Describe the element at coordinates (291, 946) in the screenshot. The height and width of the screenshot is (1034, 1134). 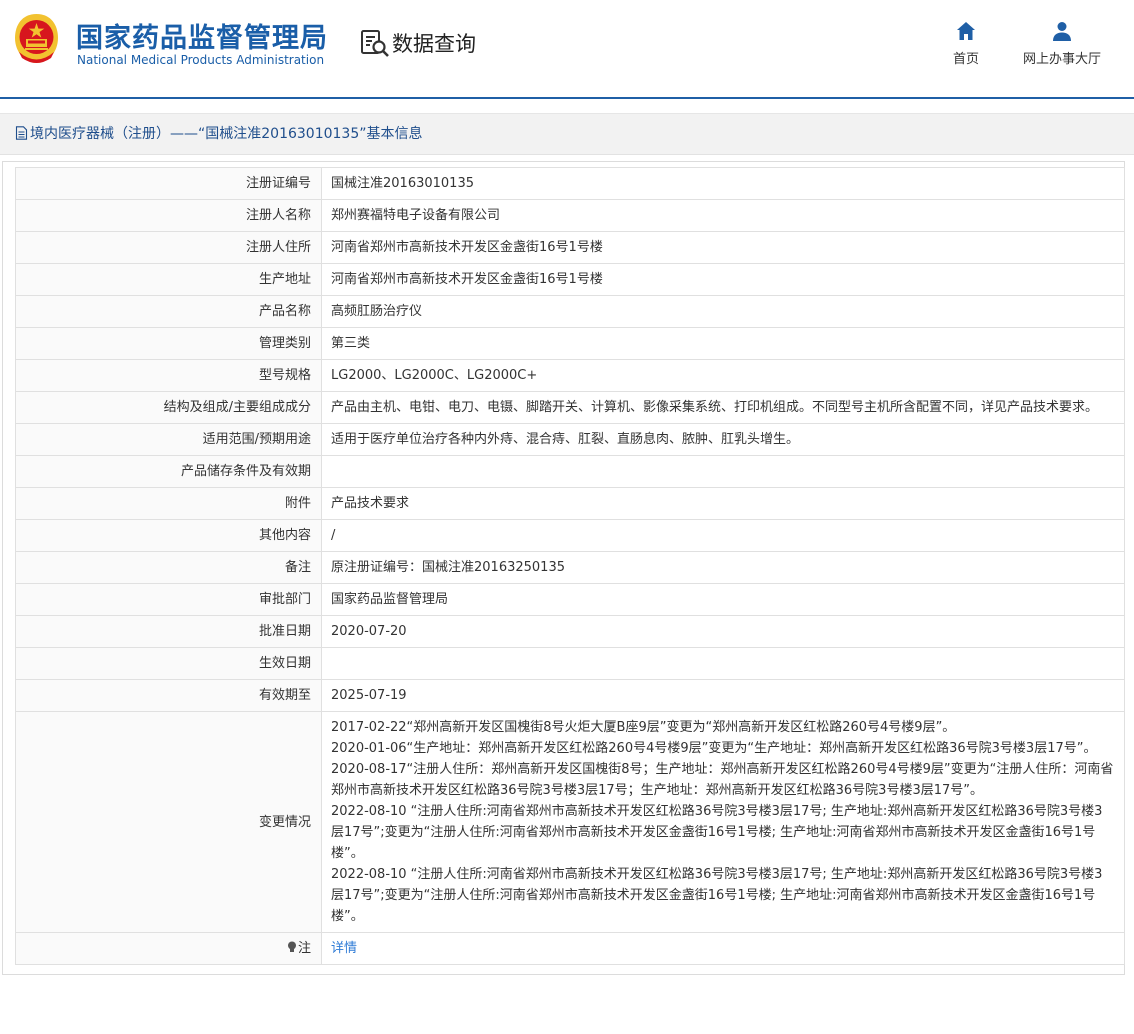
I see `lightbulb-icon` at that location.